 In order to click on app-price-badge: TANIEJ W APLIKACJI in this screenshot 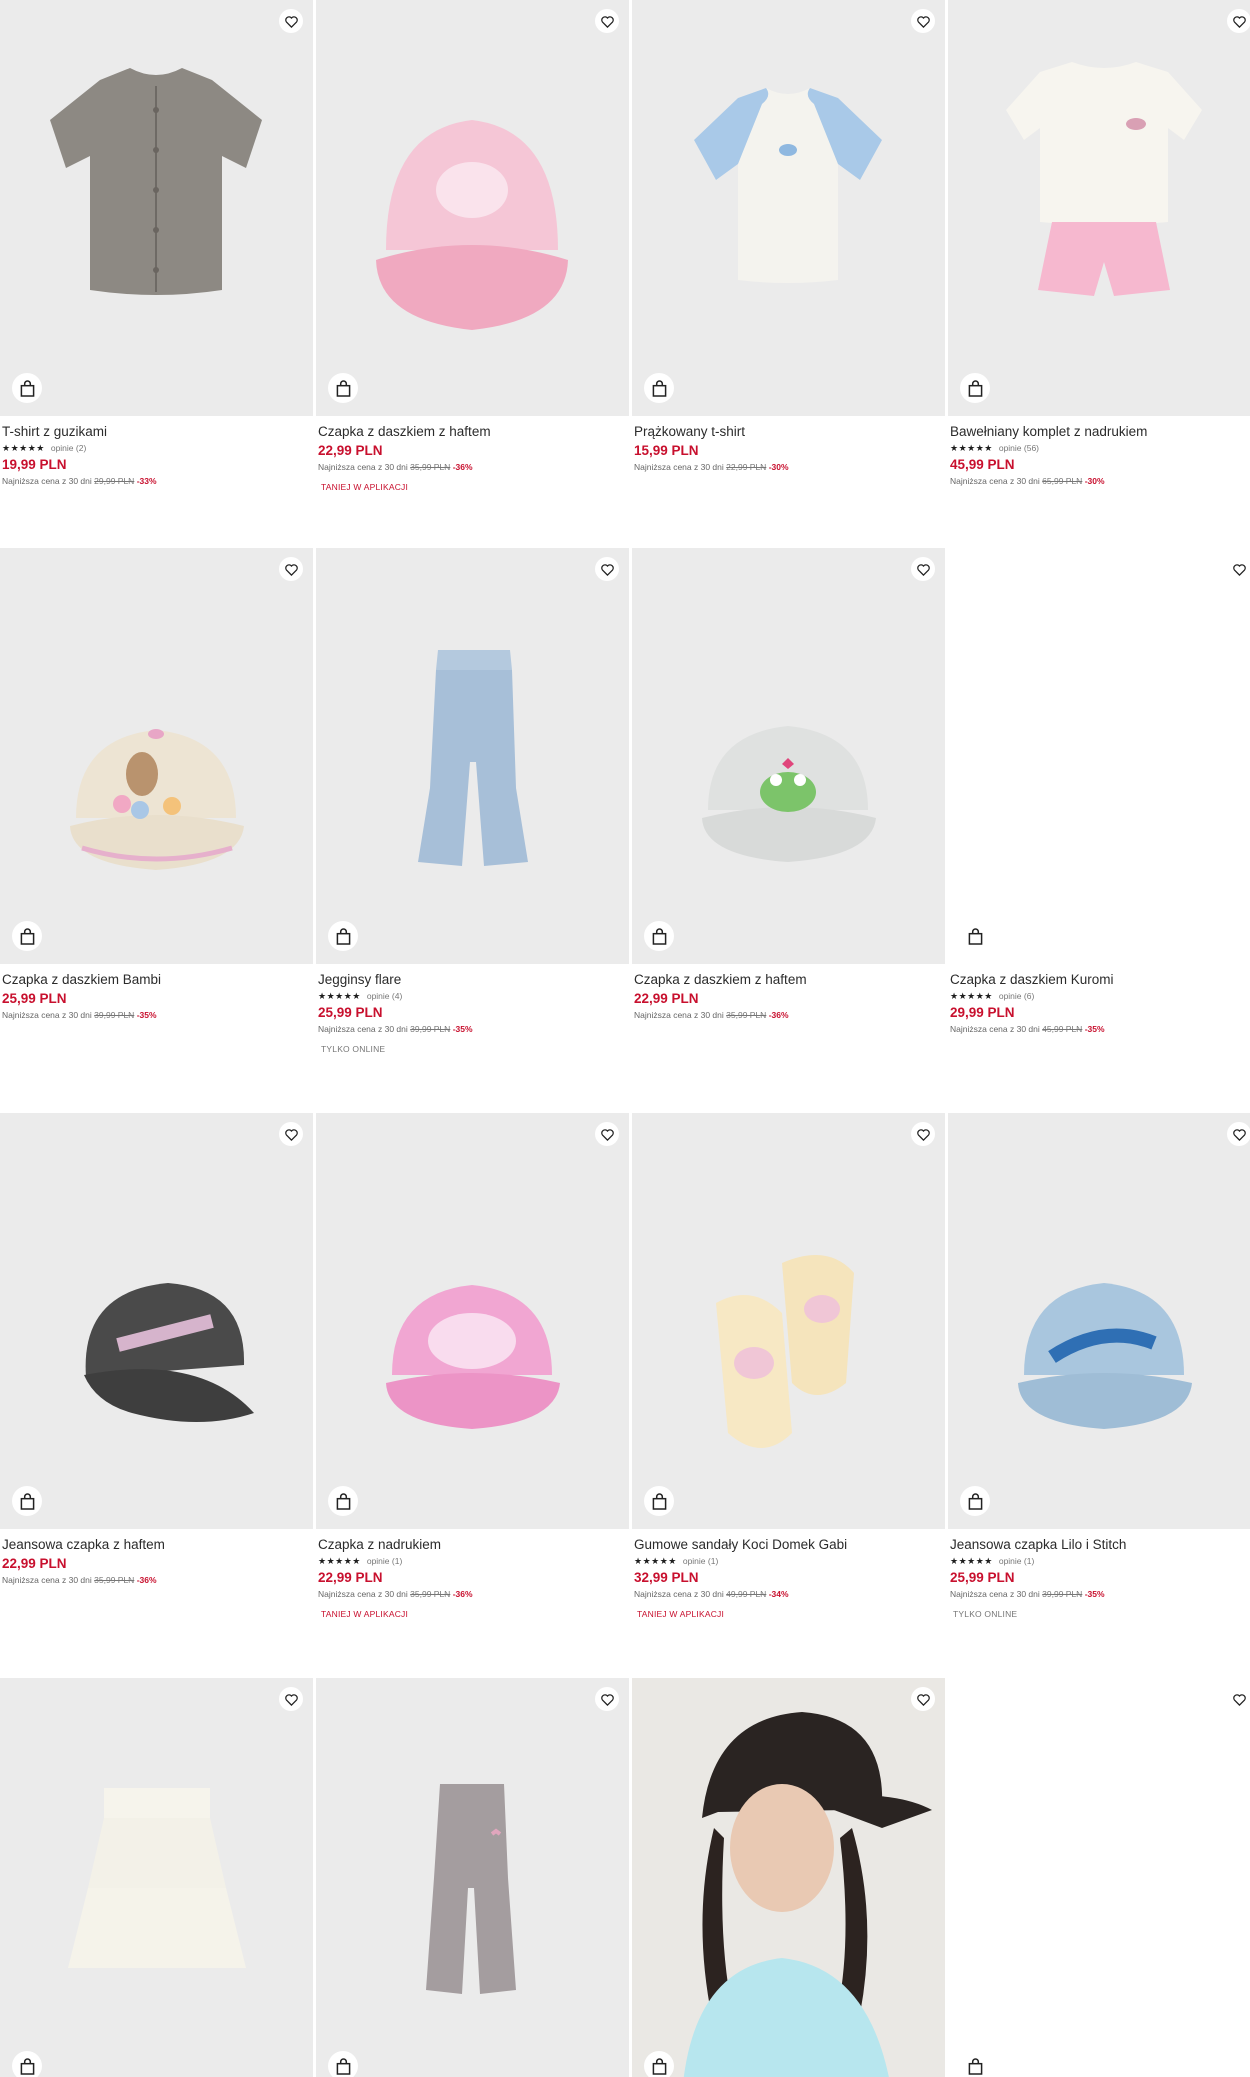, I will do `click(365, 1614)`.